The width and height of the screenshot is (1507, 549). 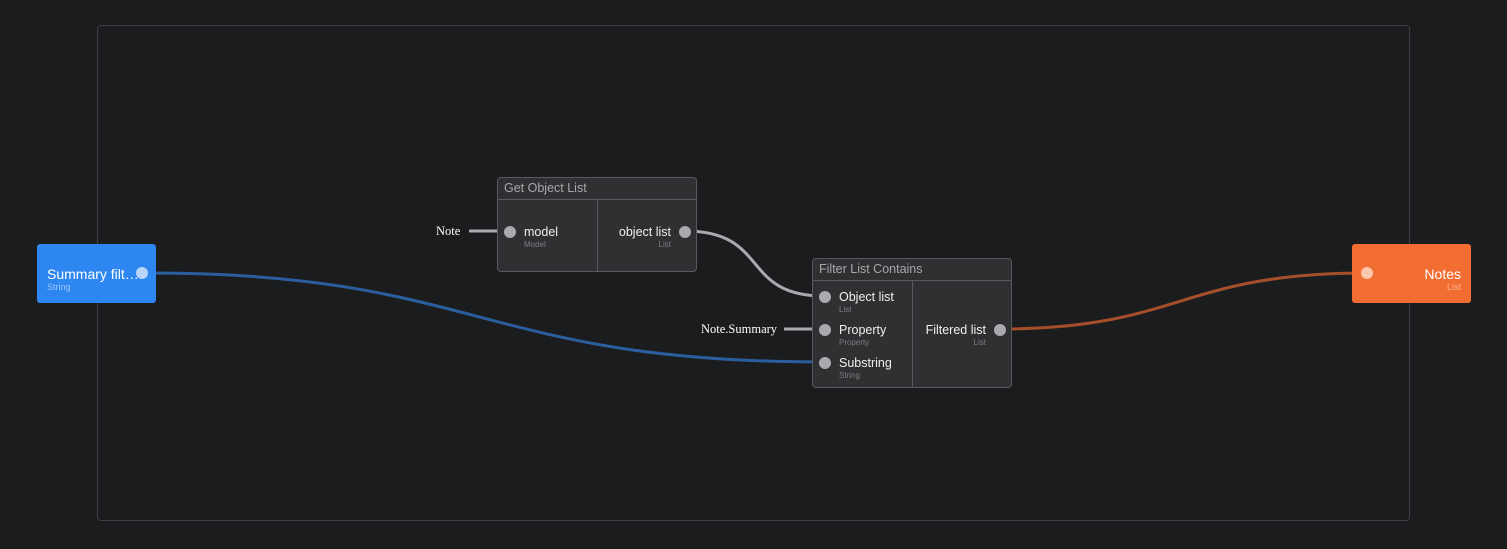 What do you see at coordinates (448, 231) in the screenshot?
I see `constant-model-value: Note` at bounding box center [448, 231].